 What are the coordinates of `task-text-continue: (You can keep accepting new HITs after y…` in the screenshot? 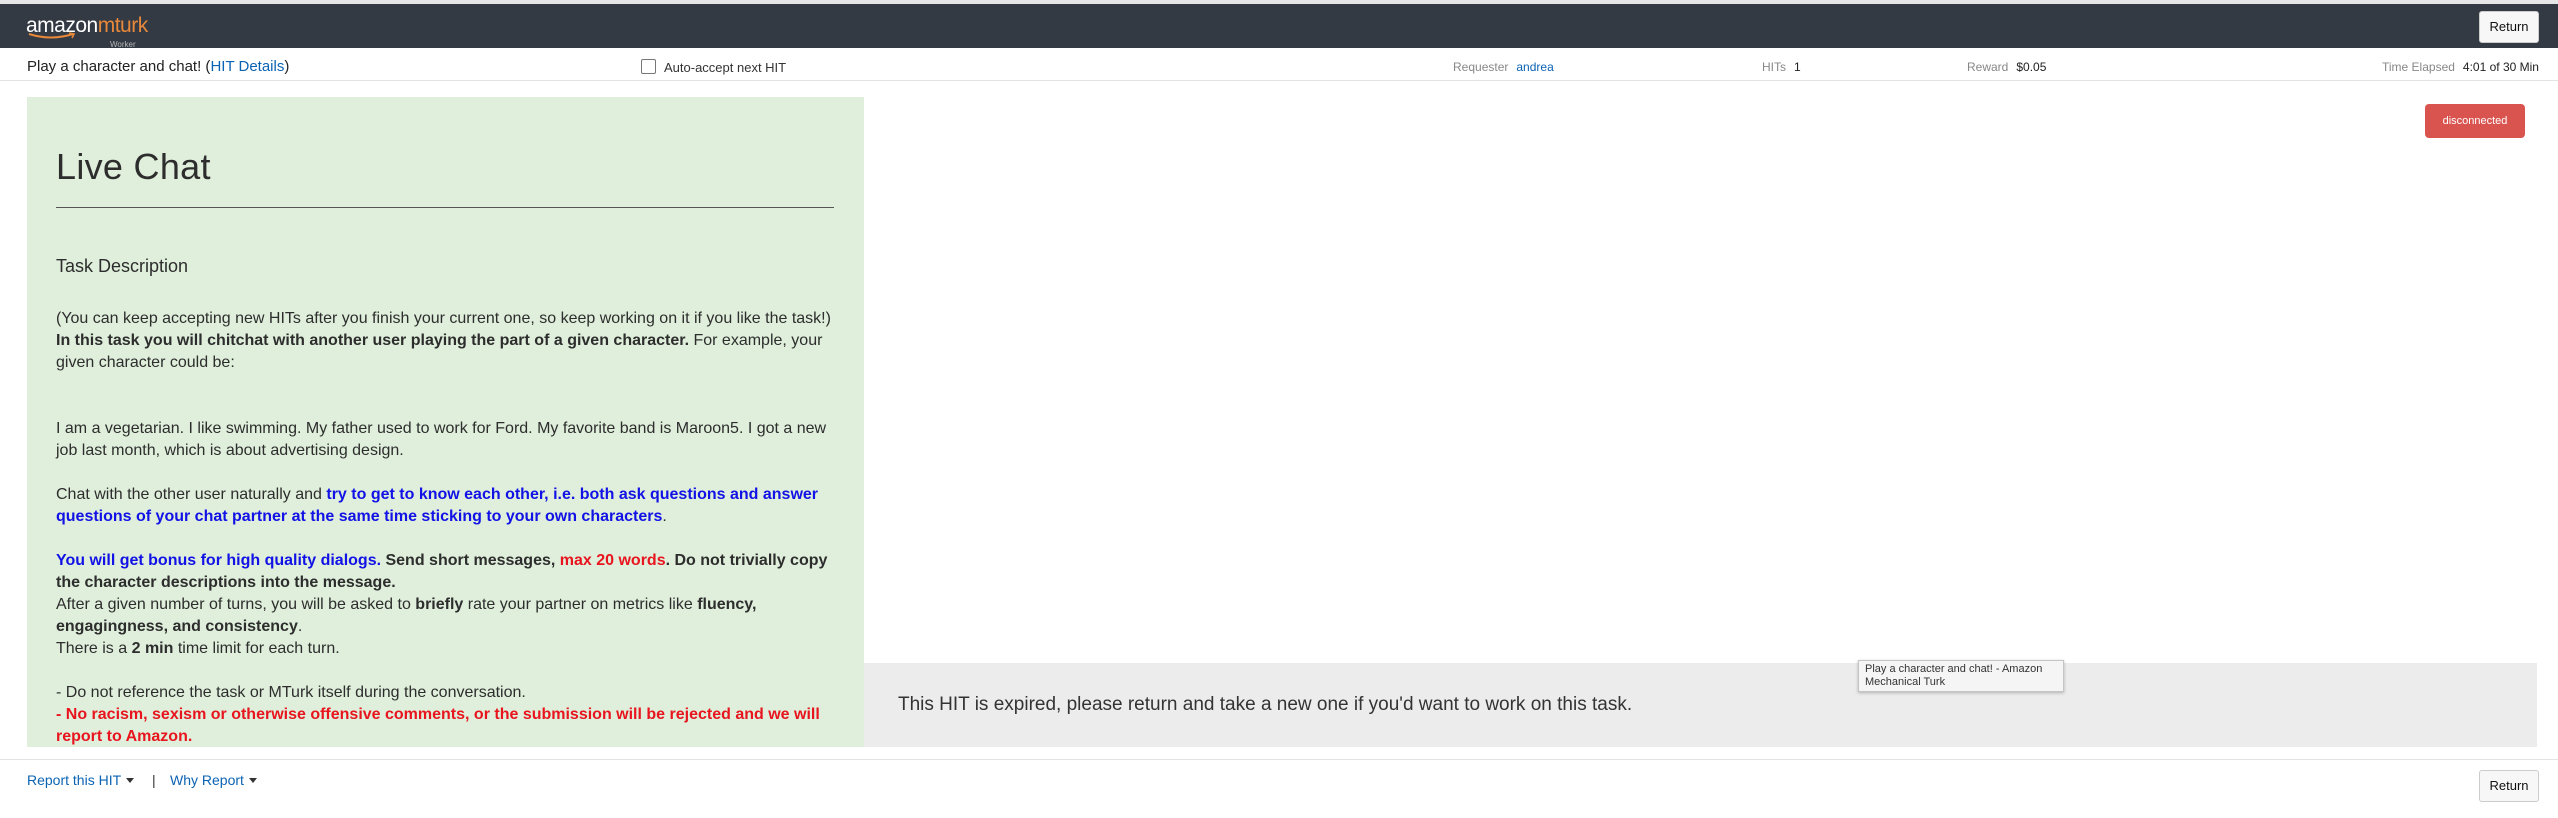 It's located at (443, 318).